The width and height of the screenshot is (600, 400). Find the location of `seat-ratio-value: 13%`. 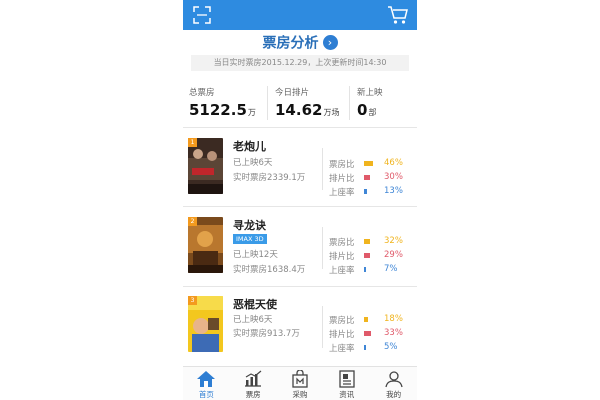

seat-ratio-value: 13% is located at coordinates (393, 191).